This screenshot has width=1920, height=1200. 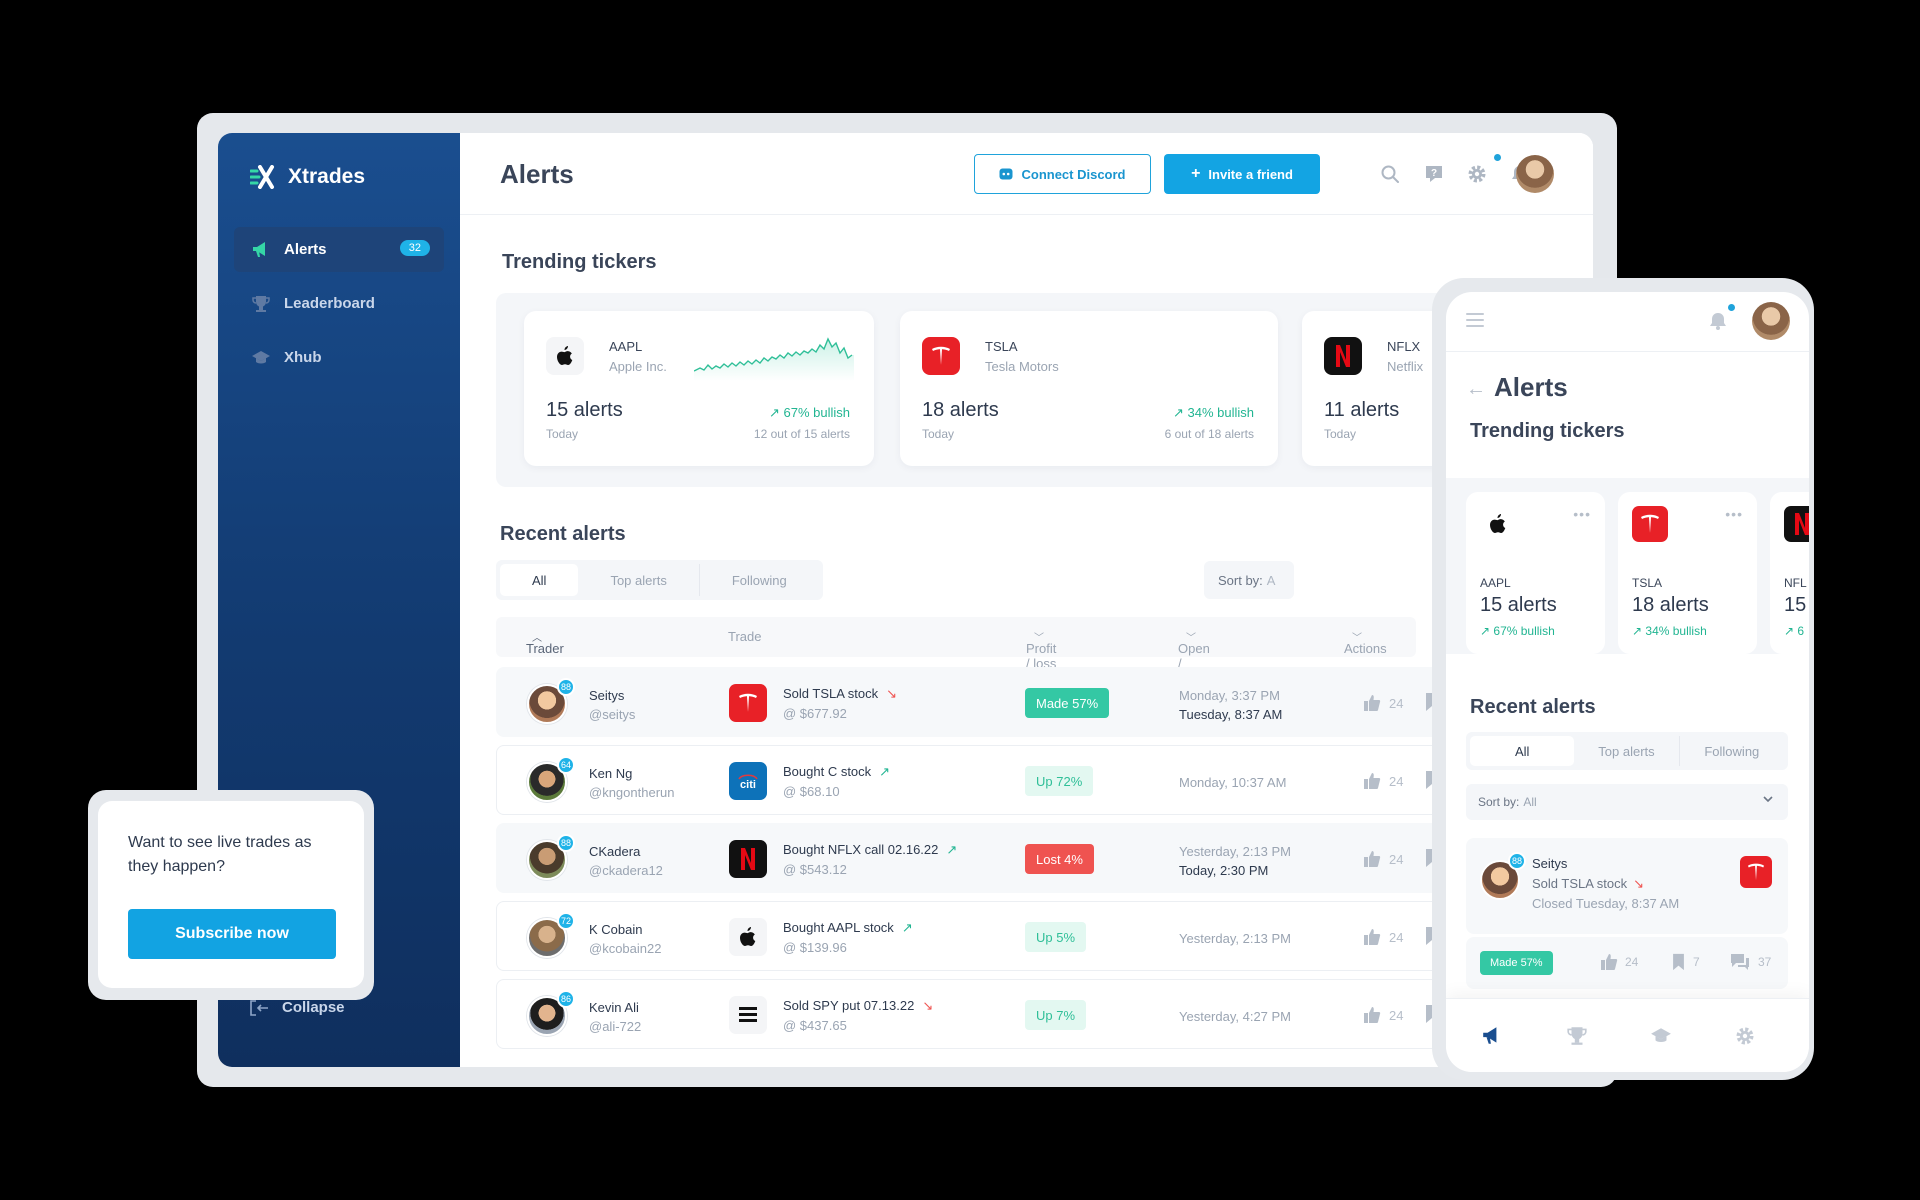 What do you see at coordinates (1524, 631) in the screenshot?
I see `bullish-value: 67% bullish` at bounding box center [1524, 631].